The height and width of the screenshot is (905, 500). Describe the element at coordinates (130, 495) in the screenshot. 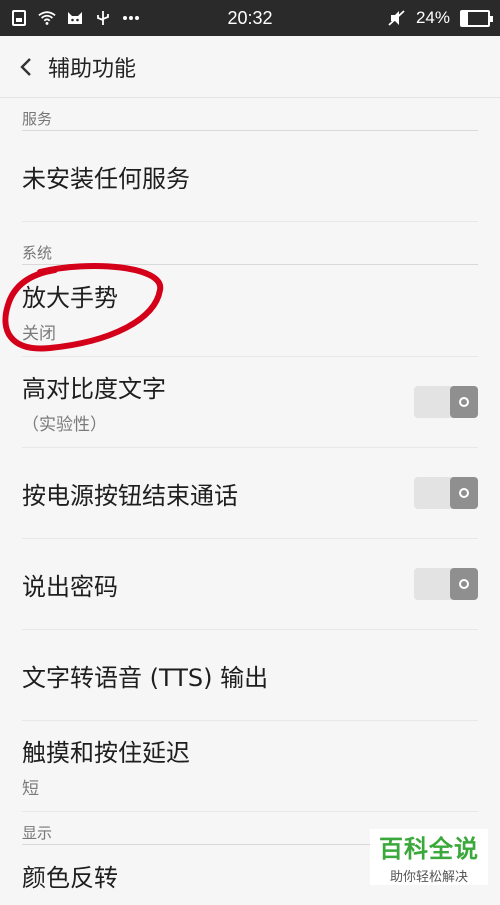

I see `item-title: 按电源按钮结束通话` at that location.